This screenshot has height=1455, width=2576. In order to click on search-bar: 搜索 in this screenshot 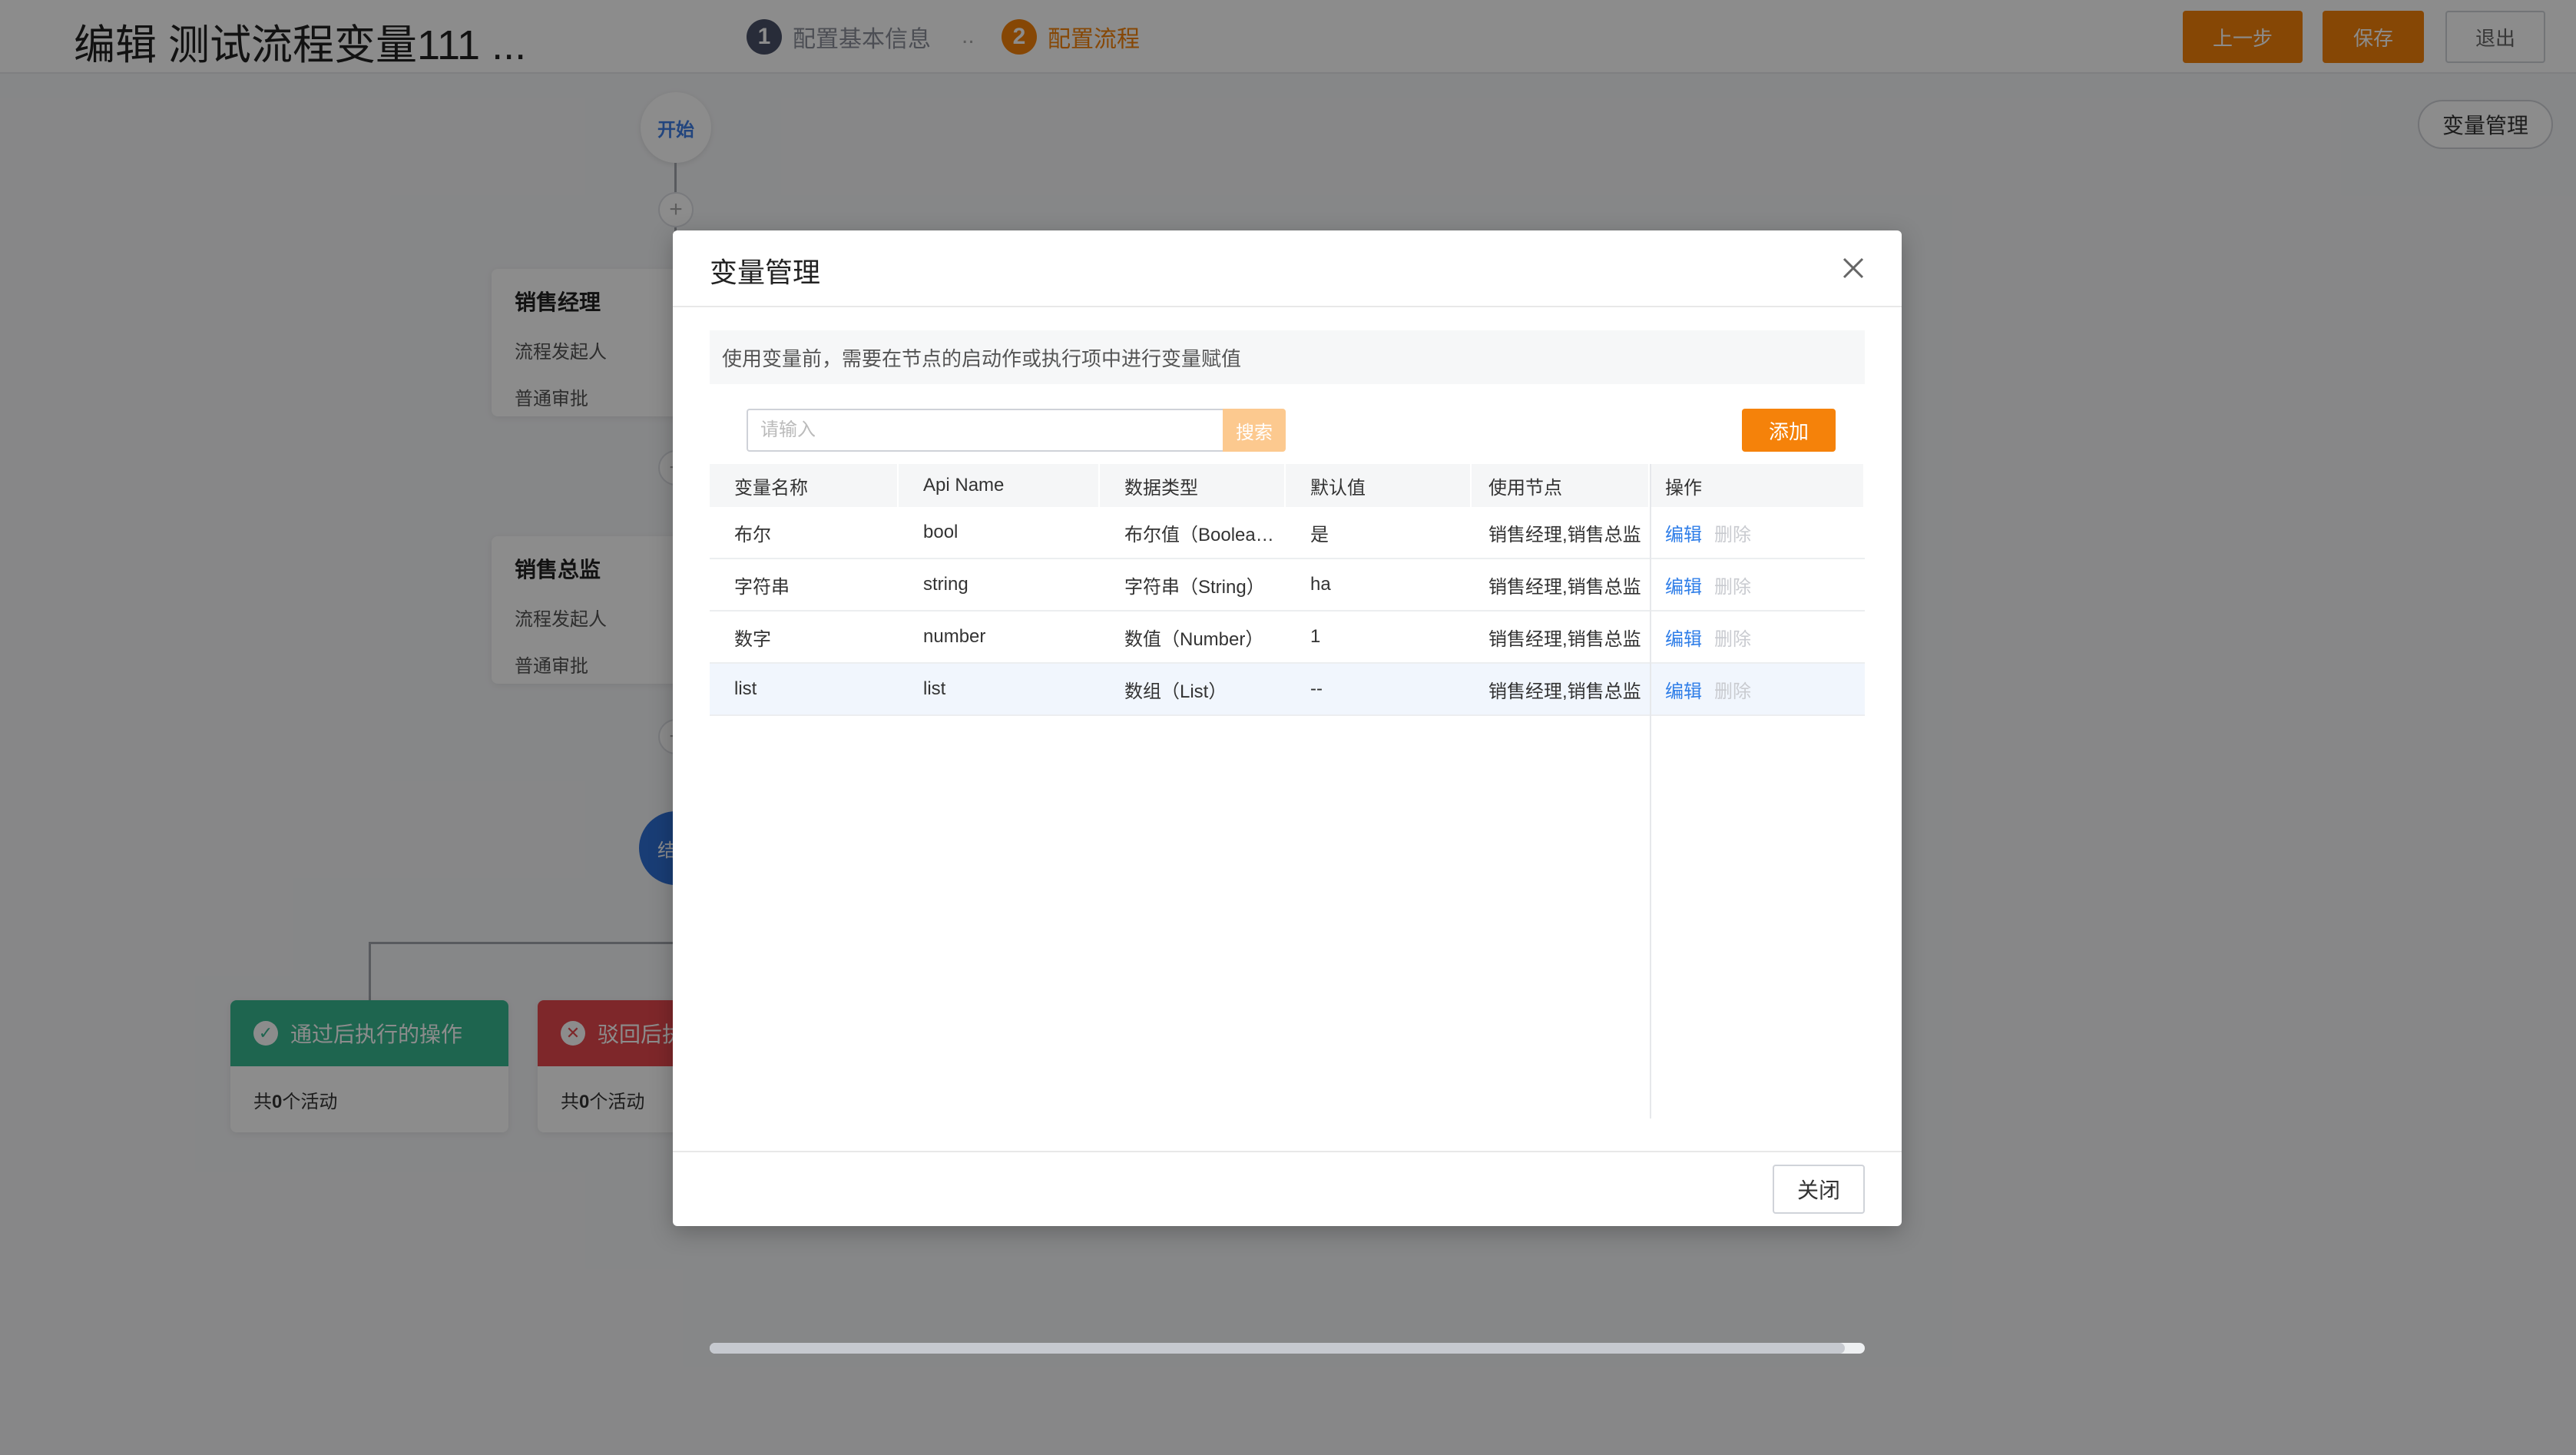, I will do `click(1016, 430)`.